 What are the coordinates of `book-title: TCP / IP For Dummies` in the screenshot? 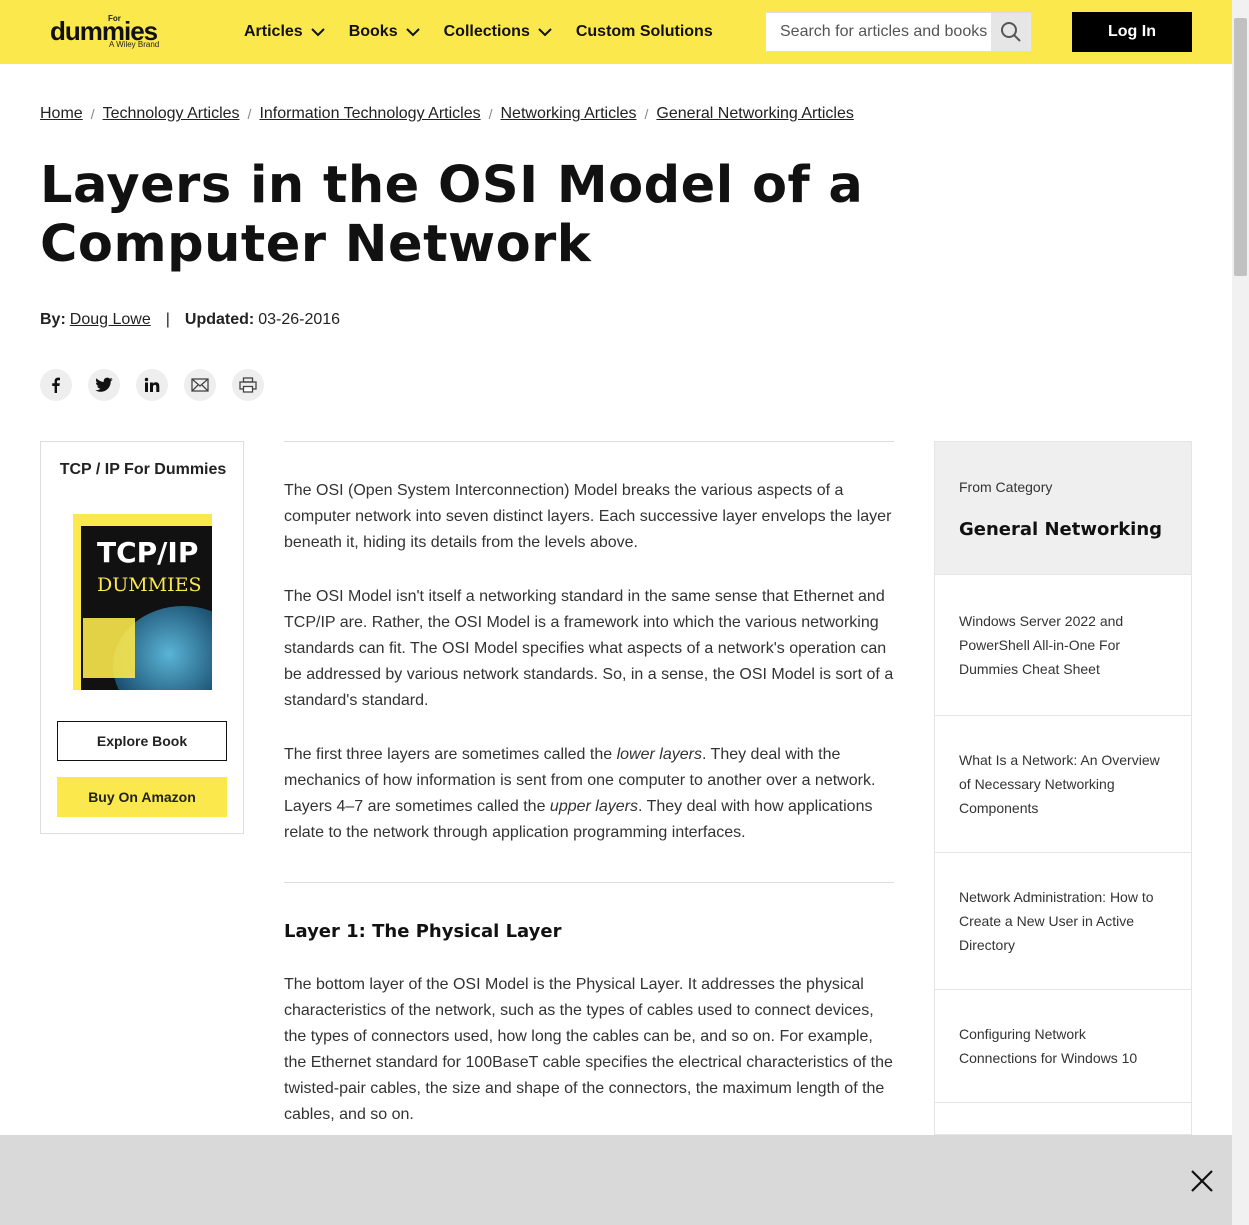 It's located at (143, 469).